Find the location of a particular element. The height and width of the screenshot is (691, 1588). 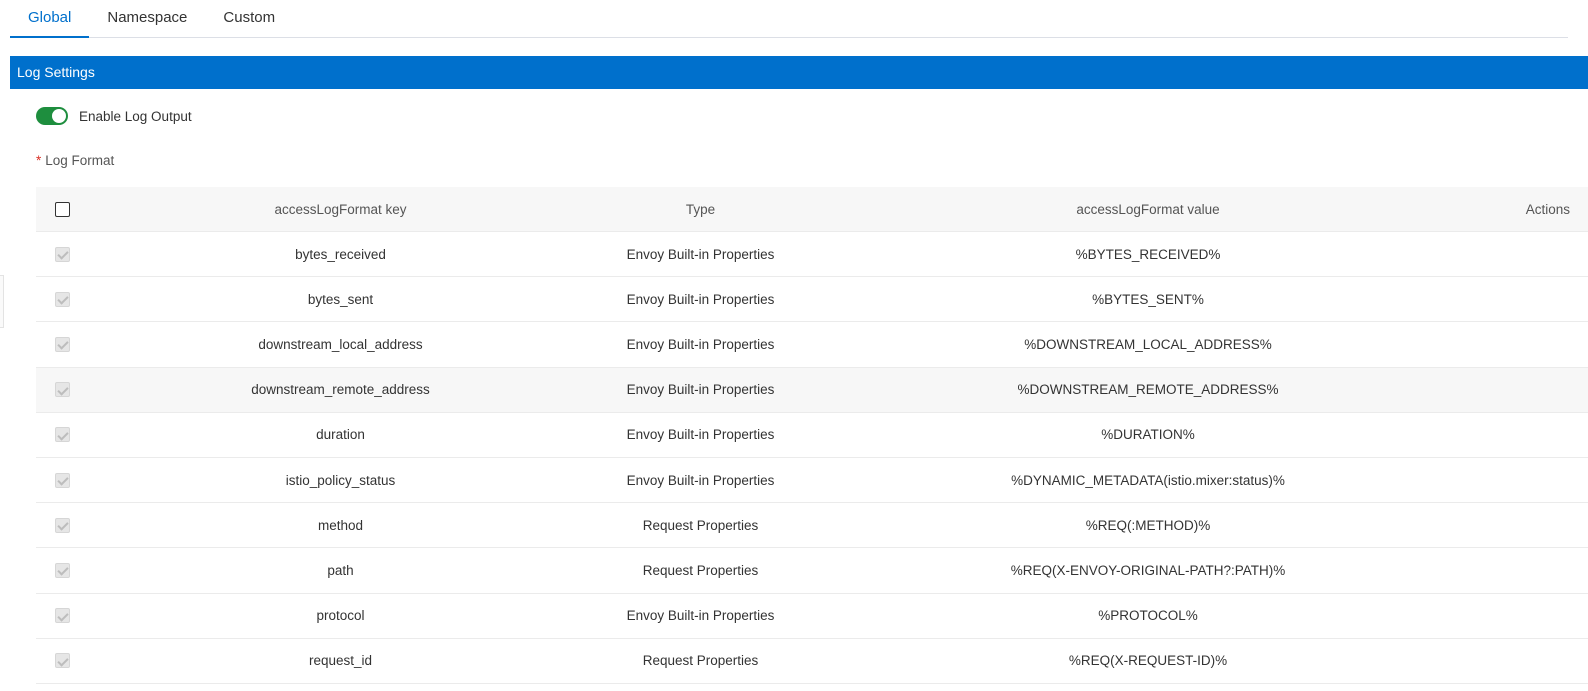

side-panel-handle is located at coordinates (2, 301).